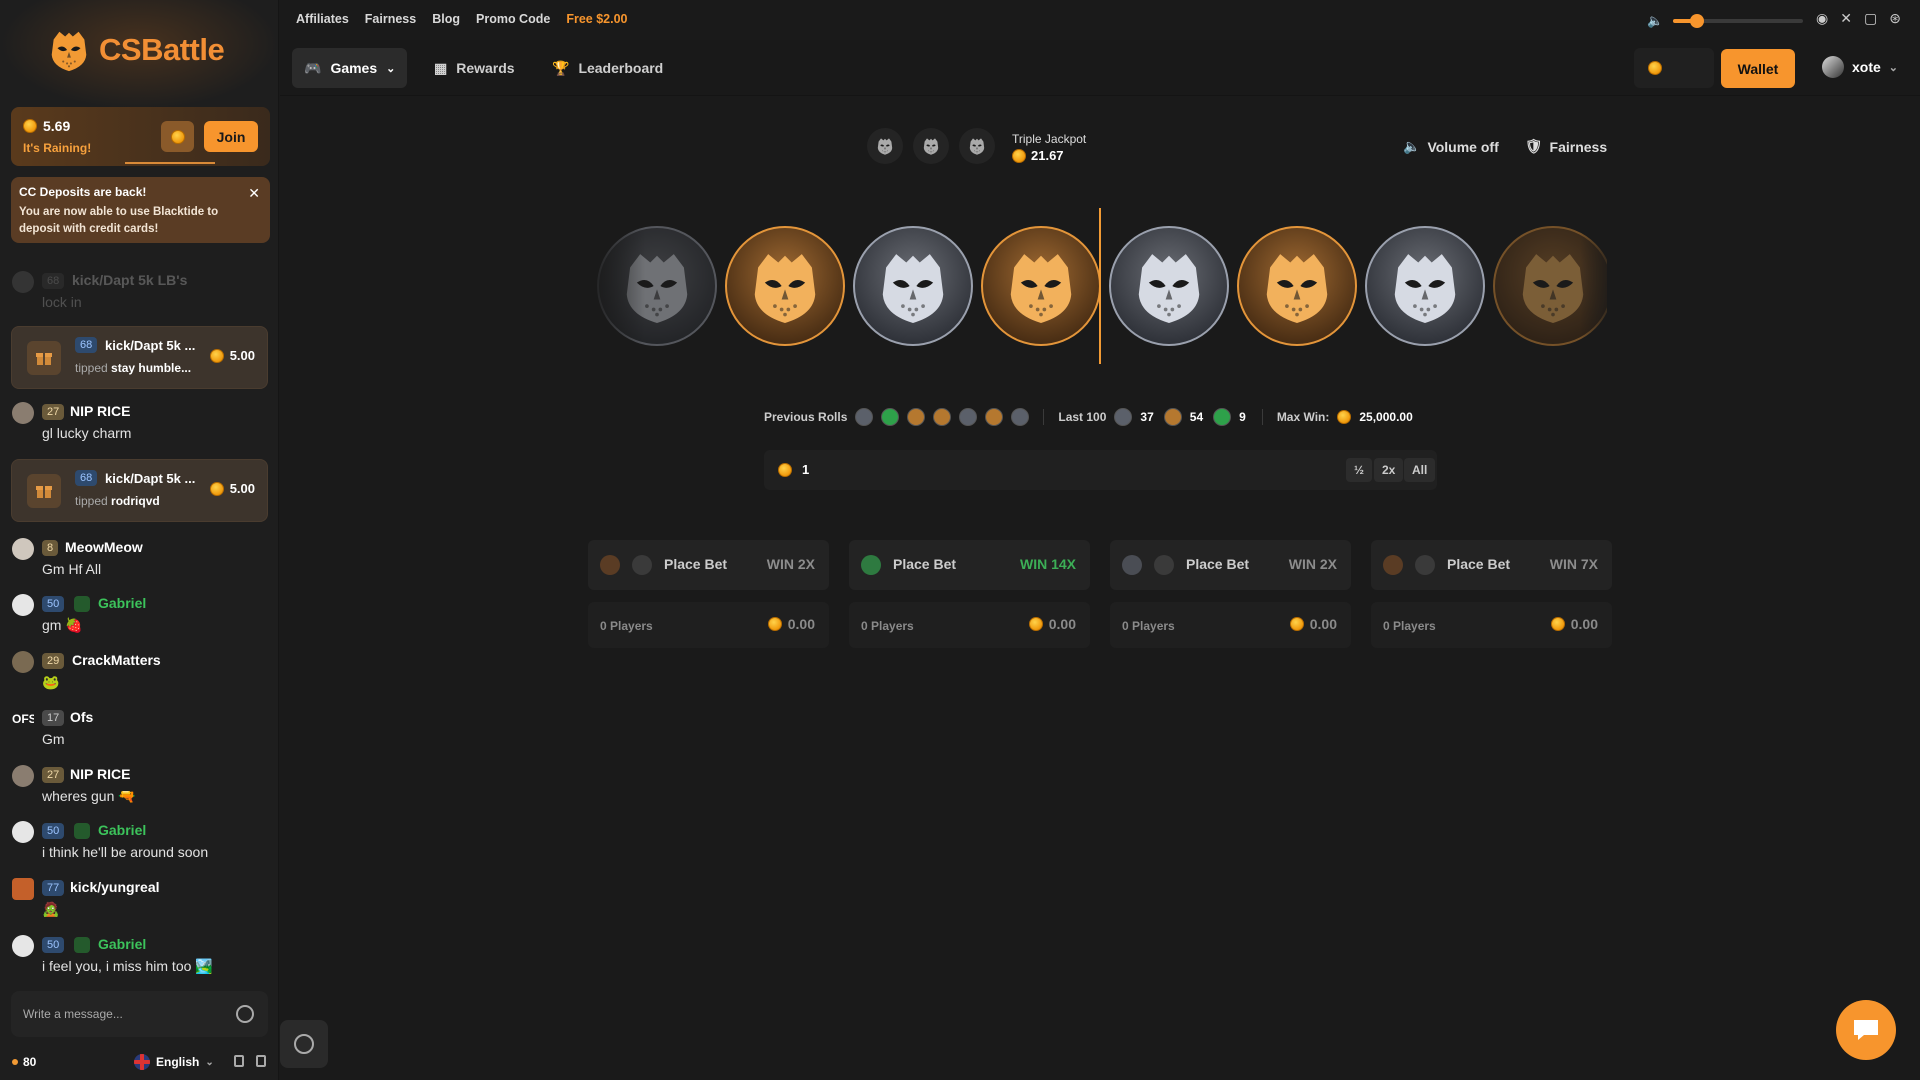 The height and width of the screenshot is (1080, 1920). What do you see at coordinates (82, 945) in the screenshot?
I see `moderator-shield-icon` at bounding box center [82, 945].